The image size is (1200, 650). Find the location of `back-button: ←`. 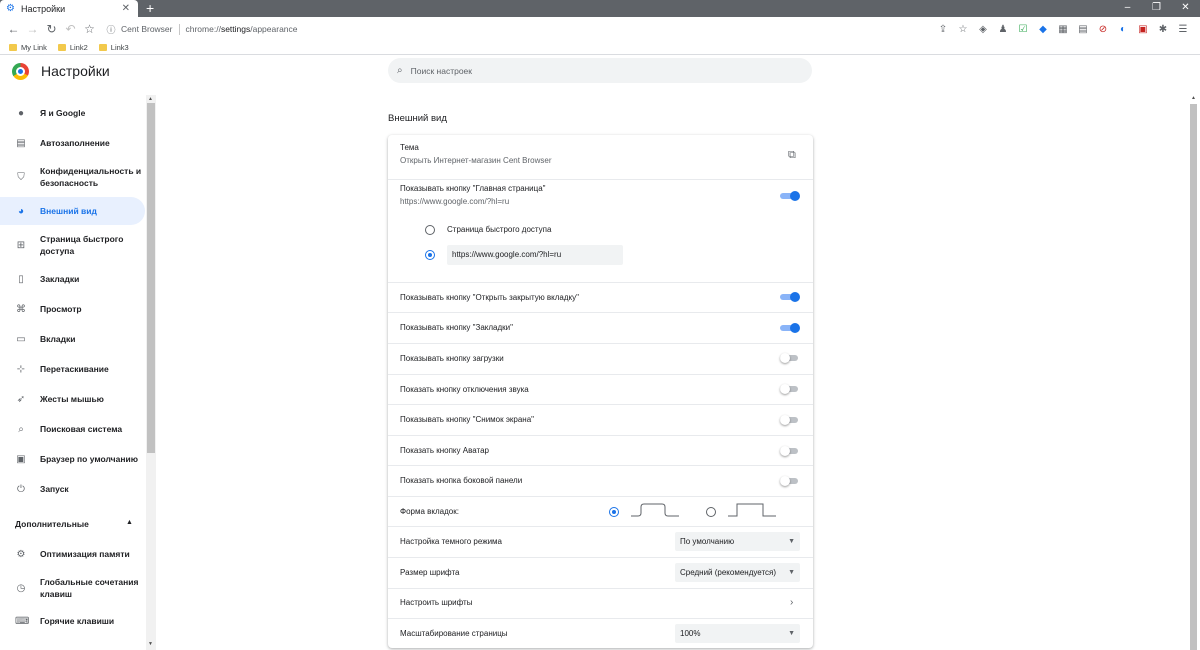

back-button: ← is located at coordinates (13, 29).